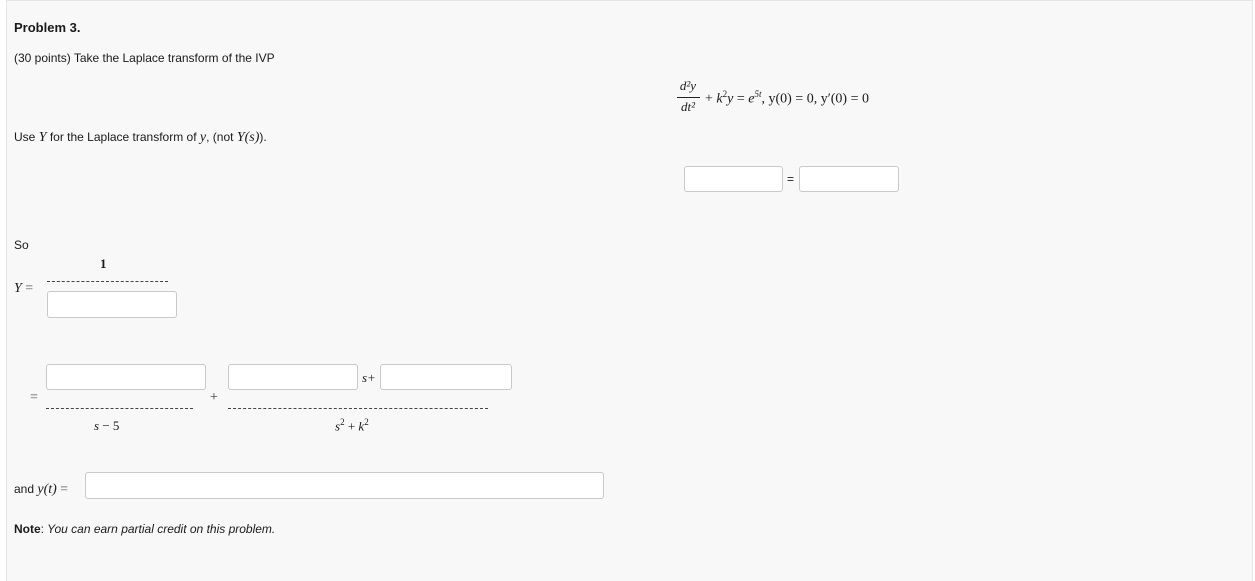 The width and height of the screenshot is (1255, 581). I want to click on partial-equals: =, so click(34, 397).